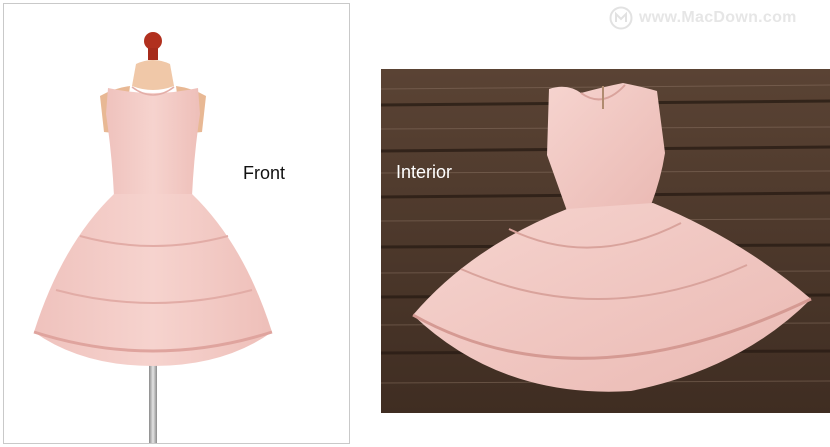  What do you see at coordinates (153, 75) in the screenshot?
I see `mannequin-neck` at bounding box center [153, 75].